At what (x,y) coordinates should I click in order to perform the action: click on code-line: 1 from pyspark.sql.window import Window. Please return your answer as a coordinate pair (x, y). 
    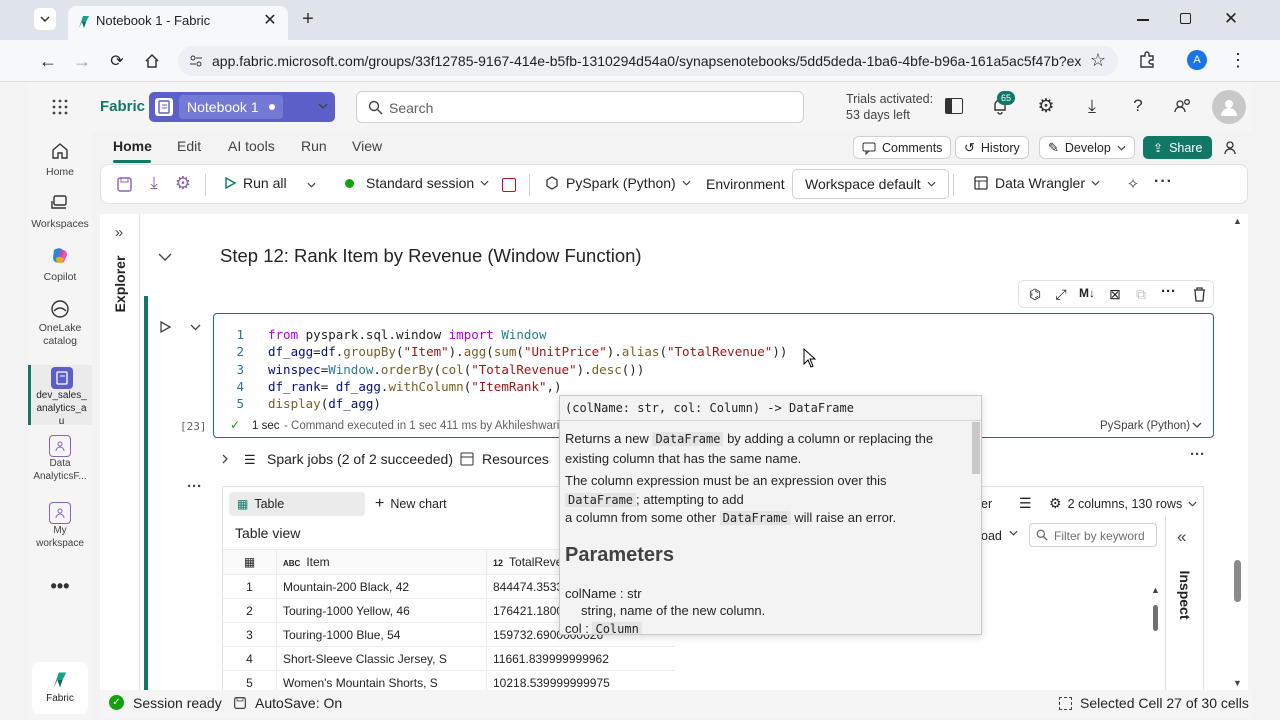
    Looking at the image, I should click on (570, 334).